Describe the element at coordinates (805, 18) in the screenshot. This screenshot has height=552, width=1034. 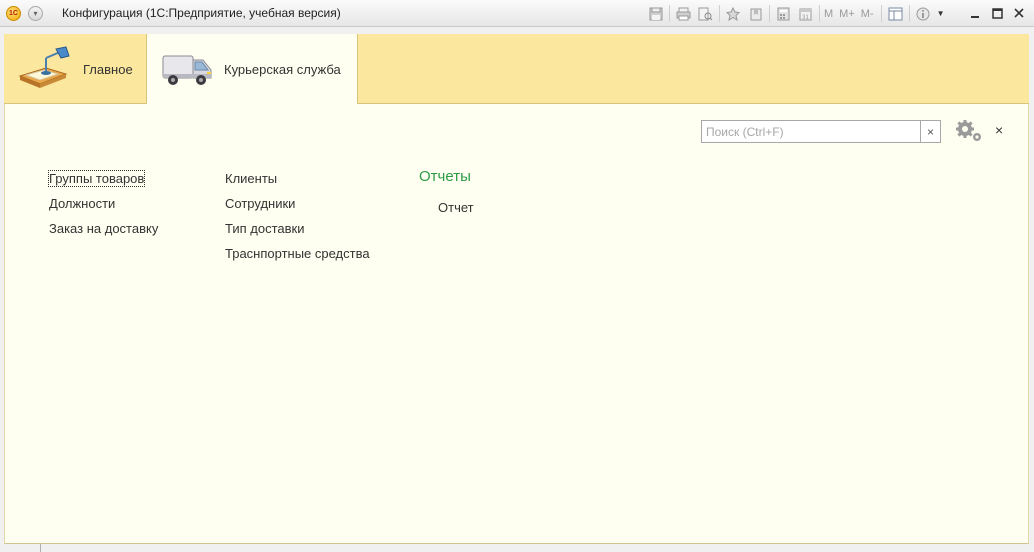
I see `svg-text: 31` at that location.